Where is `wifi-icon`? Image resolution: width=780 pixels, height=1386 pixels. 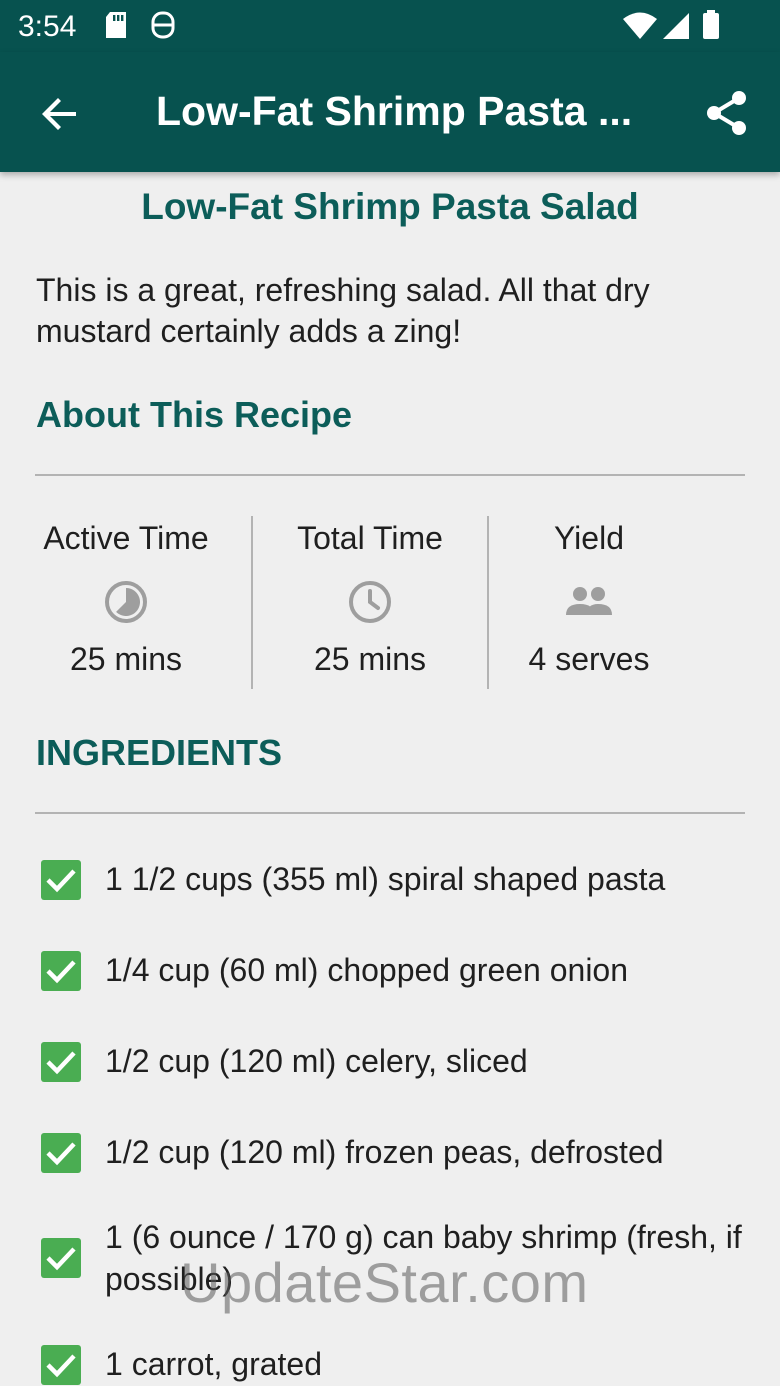
wifi-icon is located at coordinates (640, 25).